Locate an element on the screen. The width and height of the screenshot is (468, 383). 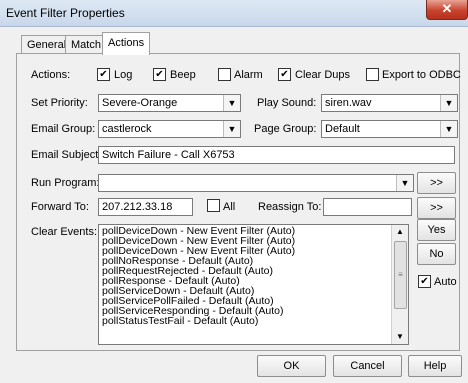
clear-dups-checkbox is located at coordinates (284, 74).